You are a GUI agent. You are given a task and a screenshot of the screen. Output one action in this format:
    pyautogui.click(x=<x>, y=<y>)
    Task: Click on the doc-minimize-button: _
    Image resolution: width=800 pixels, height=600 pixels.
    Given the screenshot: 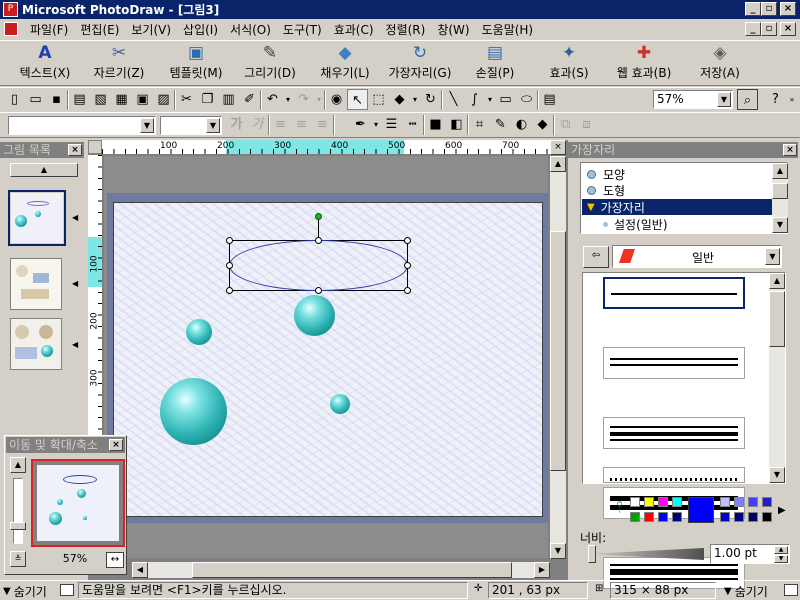 What is the action you would take?
    pyautogui.click(x=753, y=29)
    